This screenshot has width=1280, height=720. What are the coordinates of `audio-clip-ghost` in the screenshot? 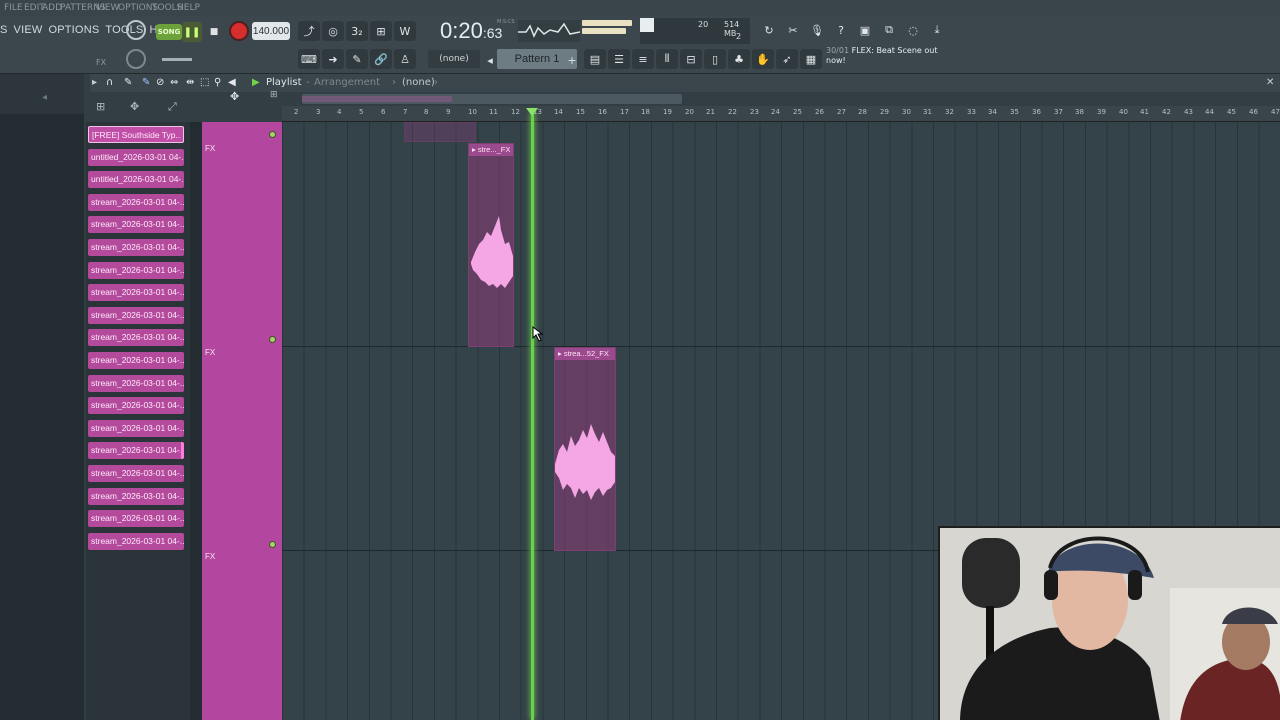 It's located at (440, 132).